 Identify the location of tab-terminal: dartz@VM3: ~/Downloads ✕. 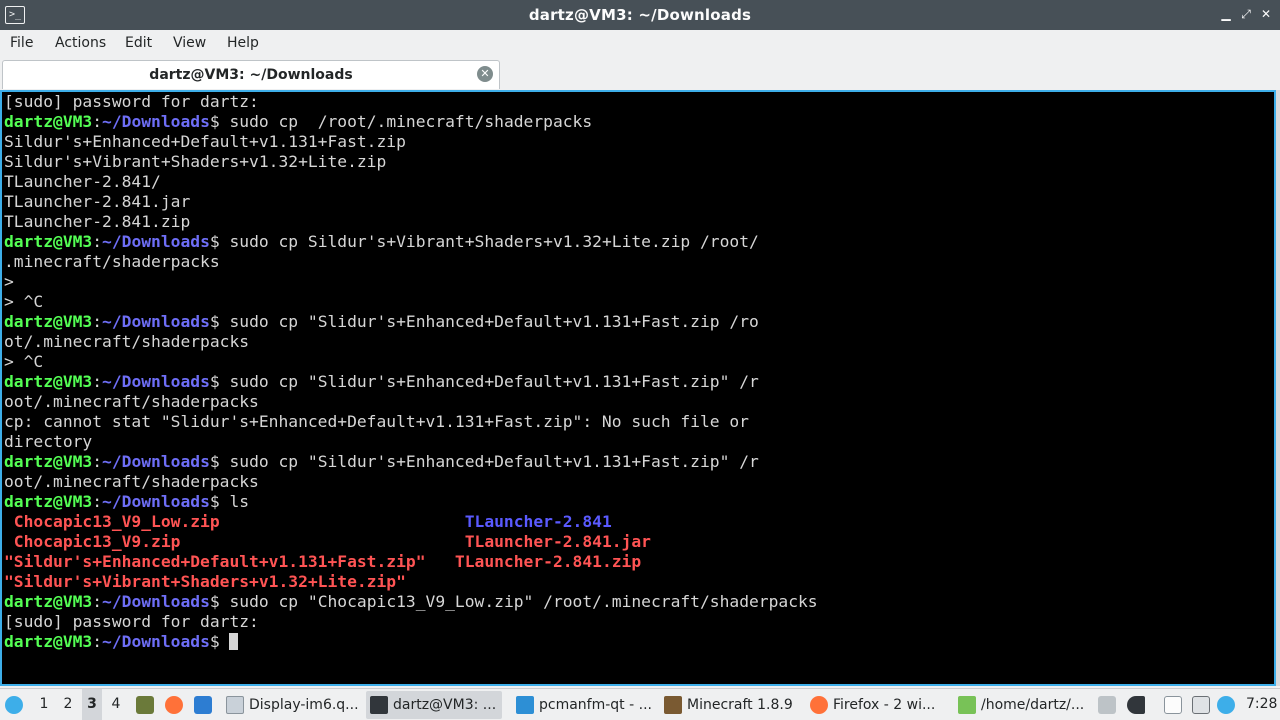
(251, 74).